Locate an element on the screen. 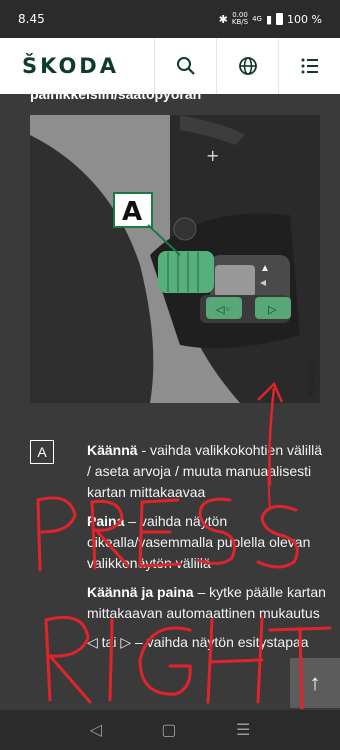  site-header: ŠKODA is located at coordinates (170, 66).